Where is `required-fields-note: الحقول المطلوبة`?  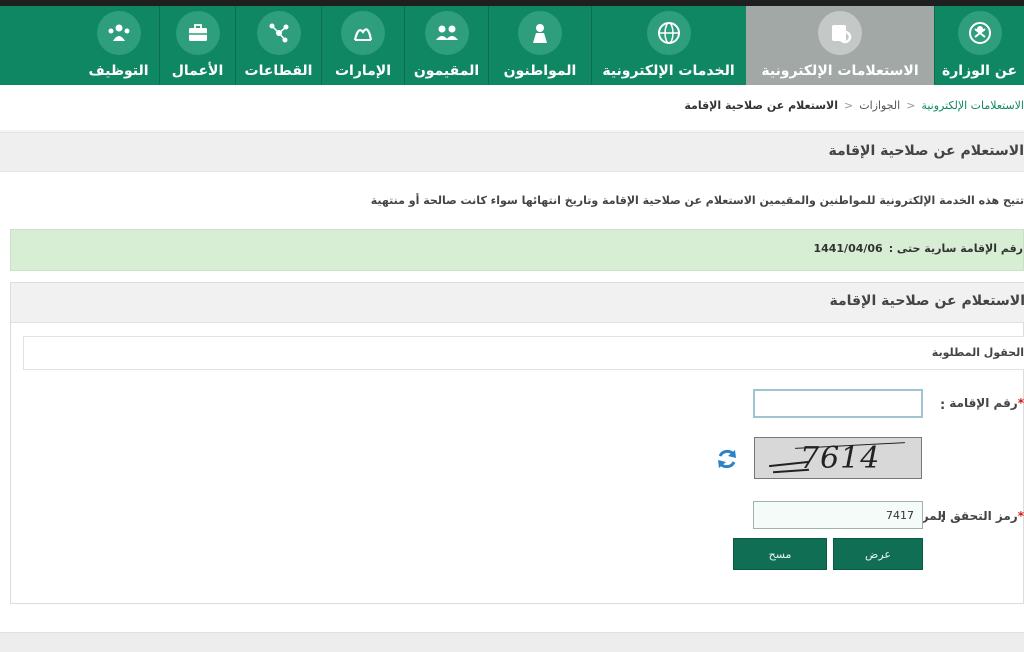 required-fields-note: الحقول المطلوبة is located at coordinates (523, 353).